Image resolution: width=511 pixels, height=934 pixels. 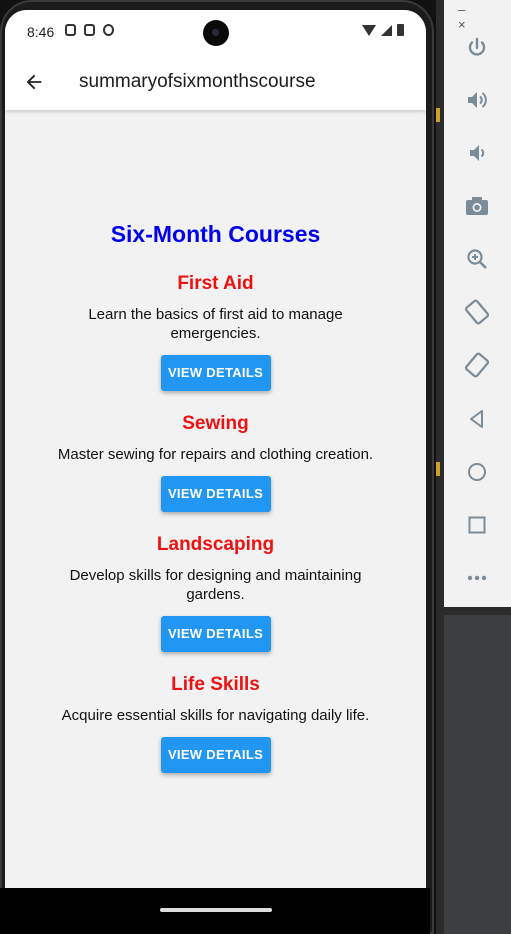 I want to click on rotate-left-icon, so click(x=477, y=312).